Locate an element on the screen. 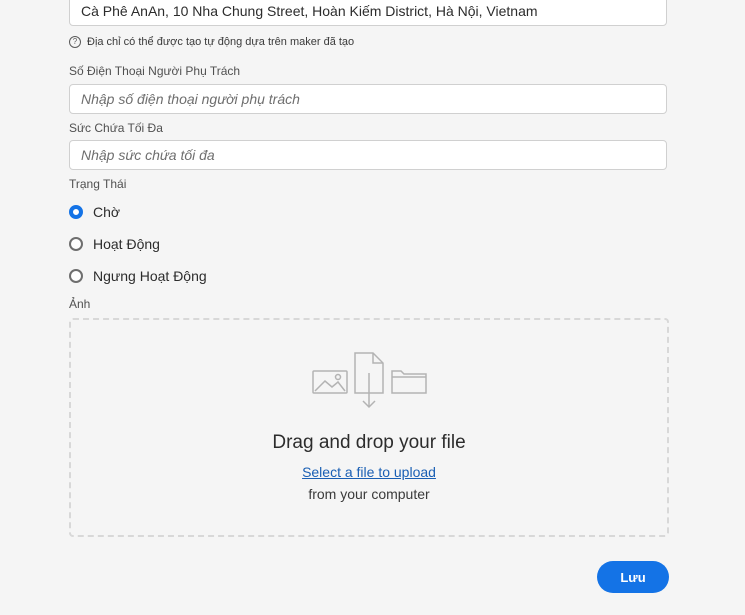  image-label: Ảnh is located at coordinates (80, 304).